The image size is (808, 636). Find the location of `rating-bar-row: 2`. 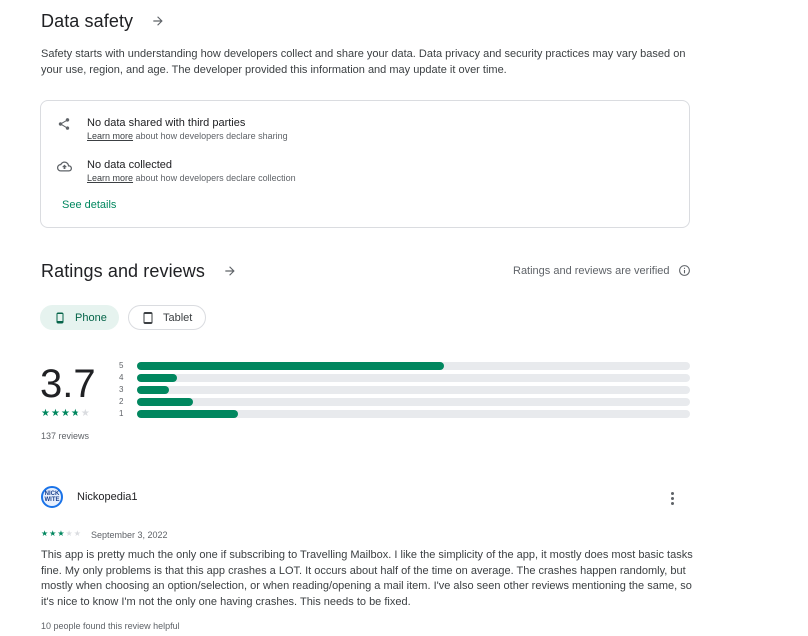

rating-bar-row: 2 is located at coordinates (404, 401).